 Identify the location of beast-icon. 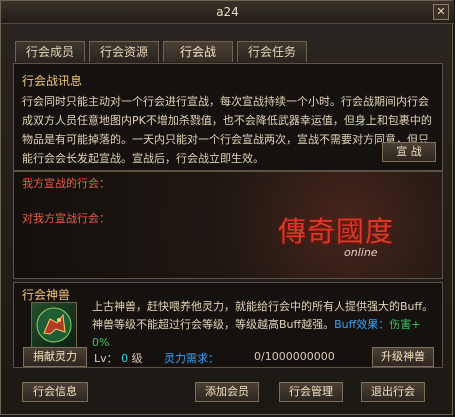
(54, 325).